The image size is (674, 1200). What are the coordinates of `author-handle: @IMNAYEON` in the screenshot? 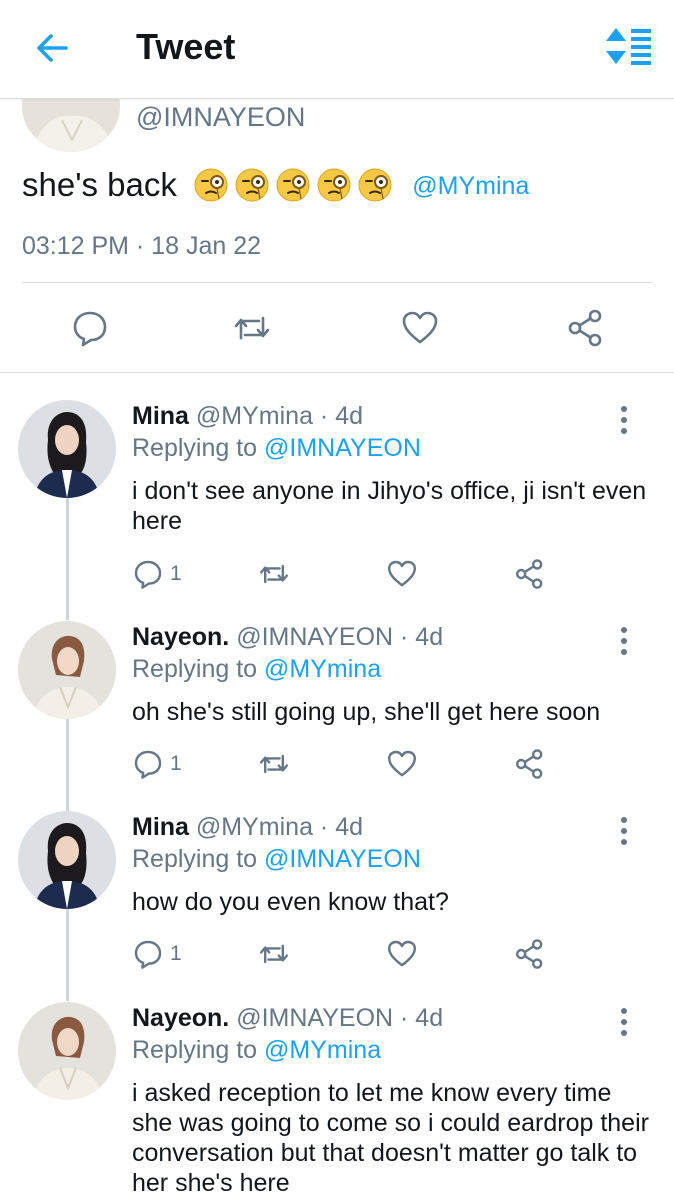 It's located at (220, 117).